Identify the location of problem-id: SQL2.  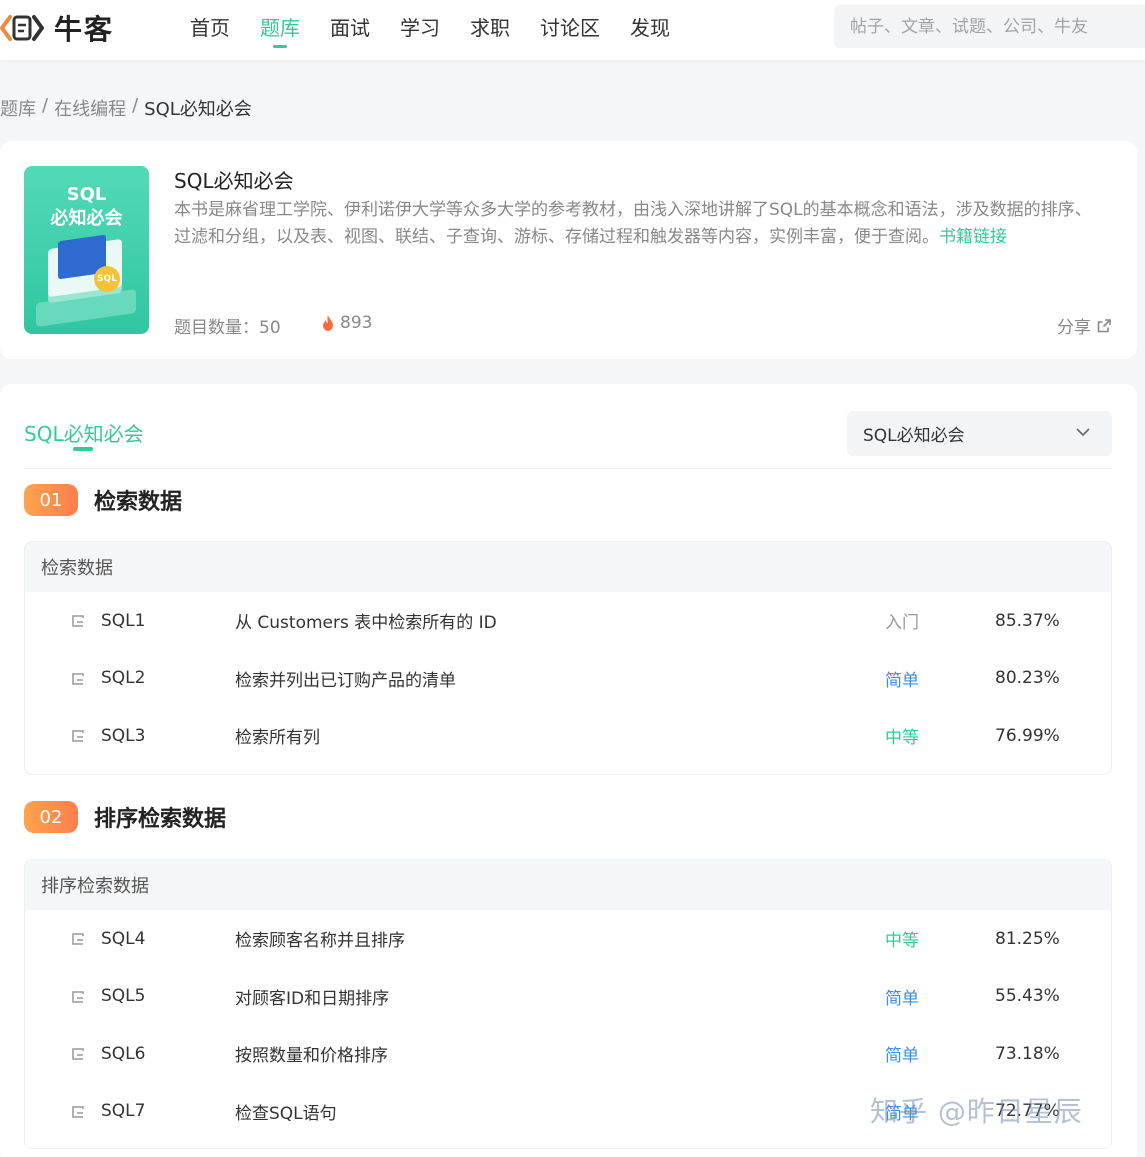
(123, 678).